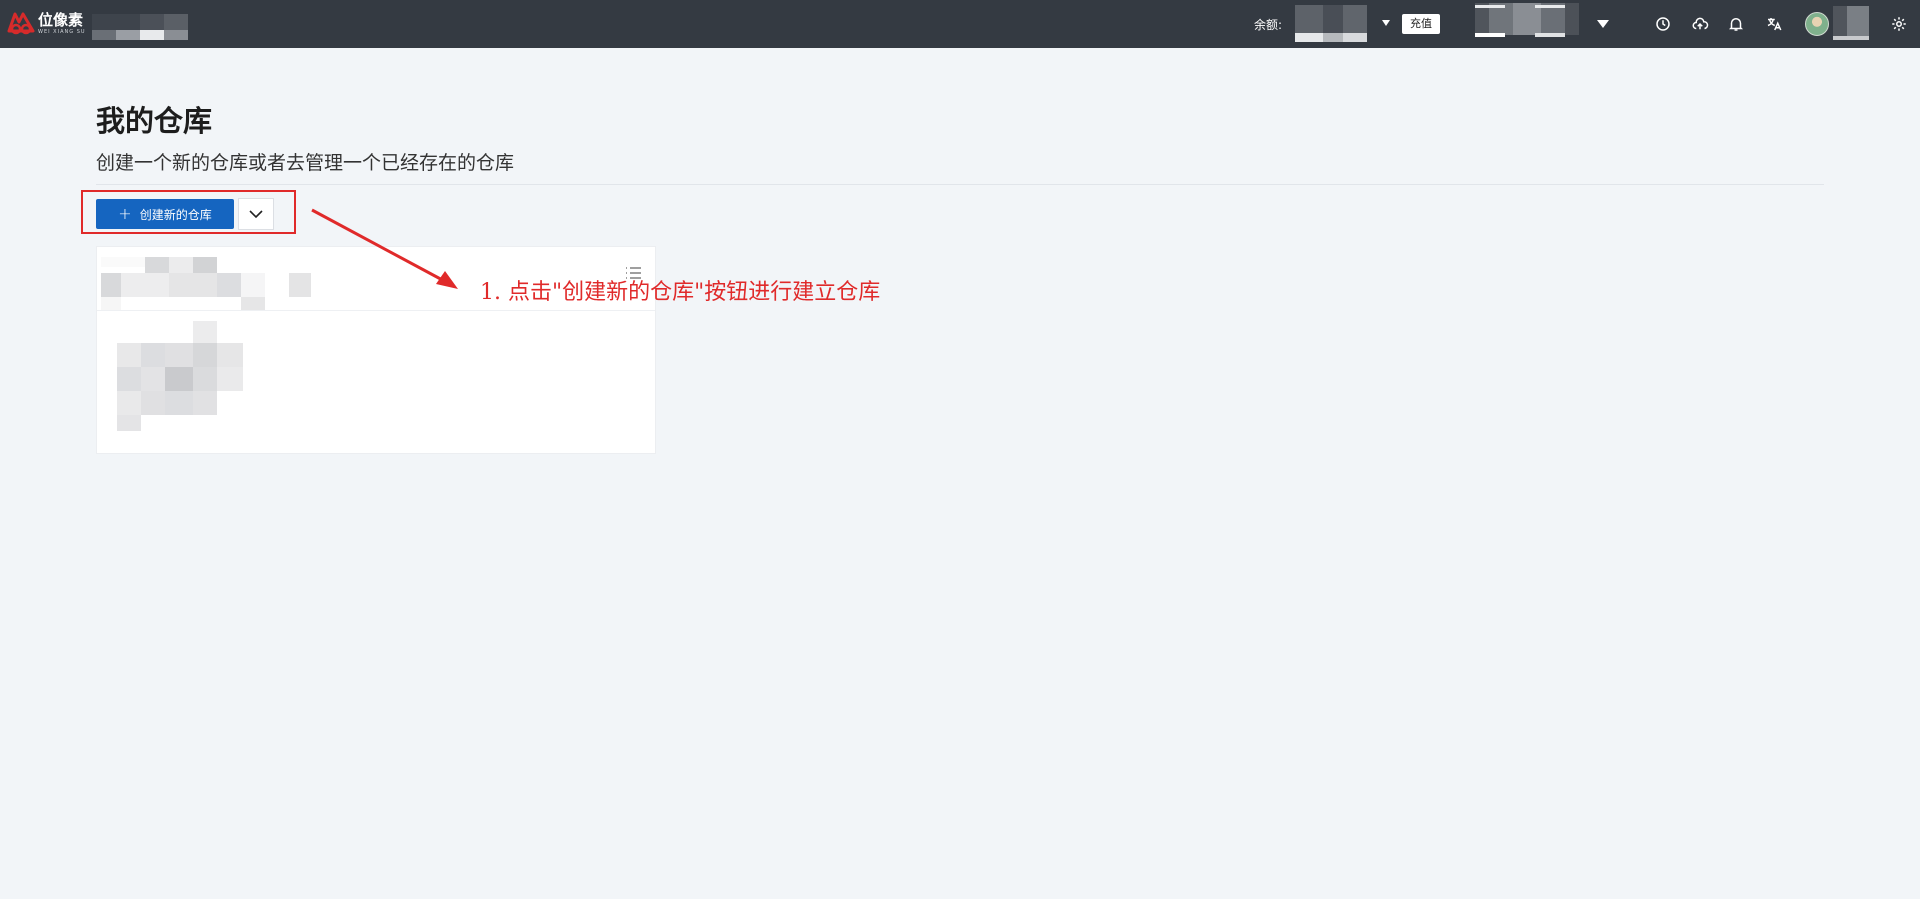 The width and height of the screenshot is (1920, 899). Describe the element at coordinates (1534, 21) in the screenshot. I see `redacted-account-name` at that location.